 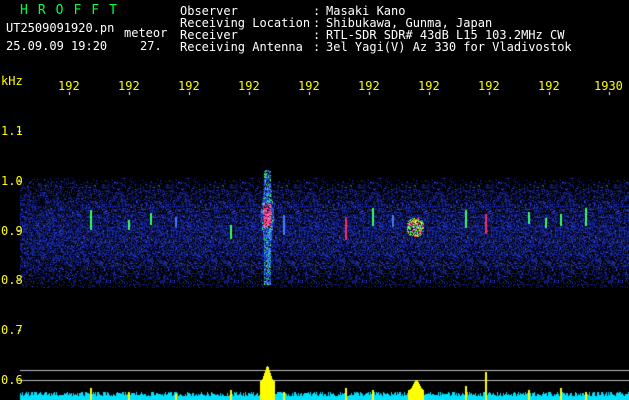 What do you see at coordinates (12, 131) in the screenshot?
I see `freq-tick-label: 1.1` at bounding box center [12, 131].